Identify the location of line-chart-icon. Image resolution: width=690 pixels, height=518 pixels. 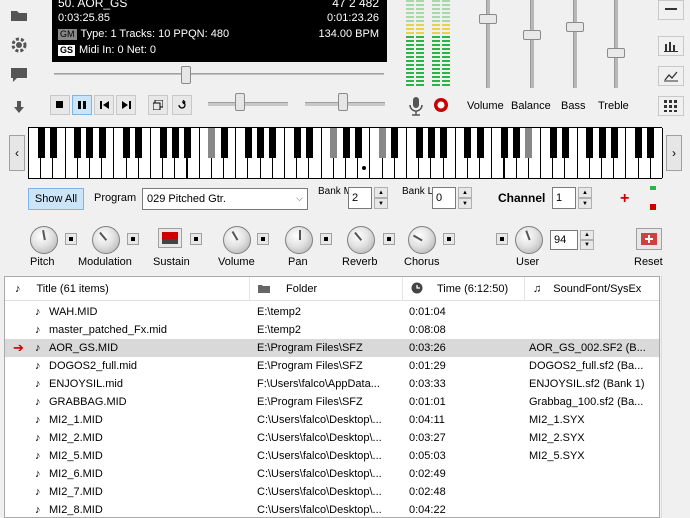
(671, 76).